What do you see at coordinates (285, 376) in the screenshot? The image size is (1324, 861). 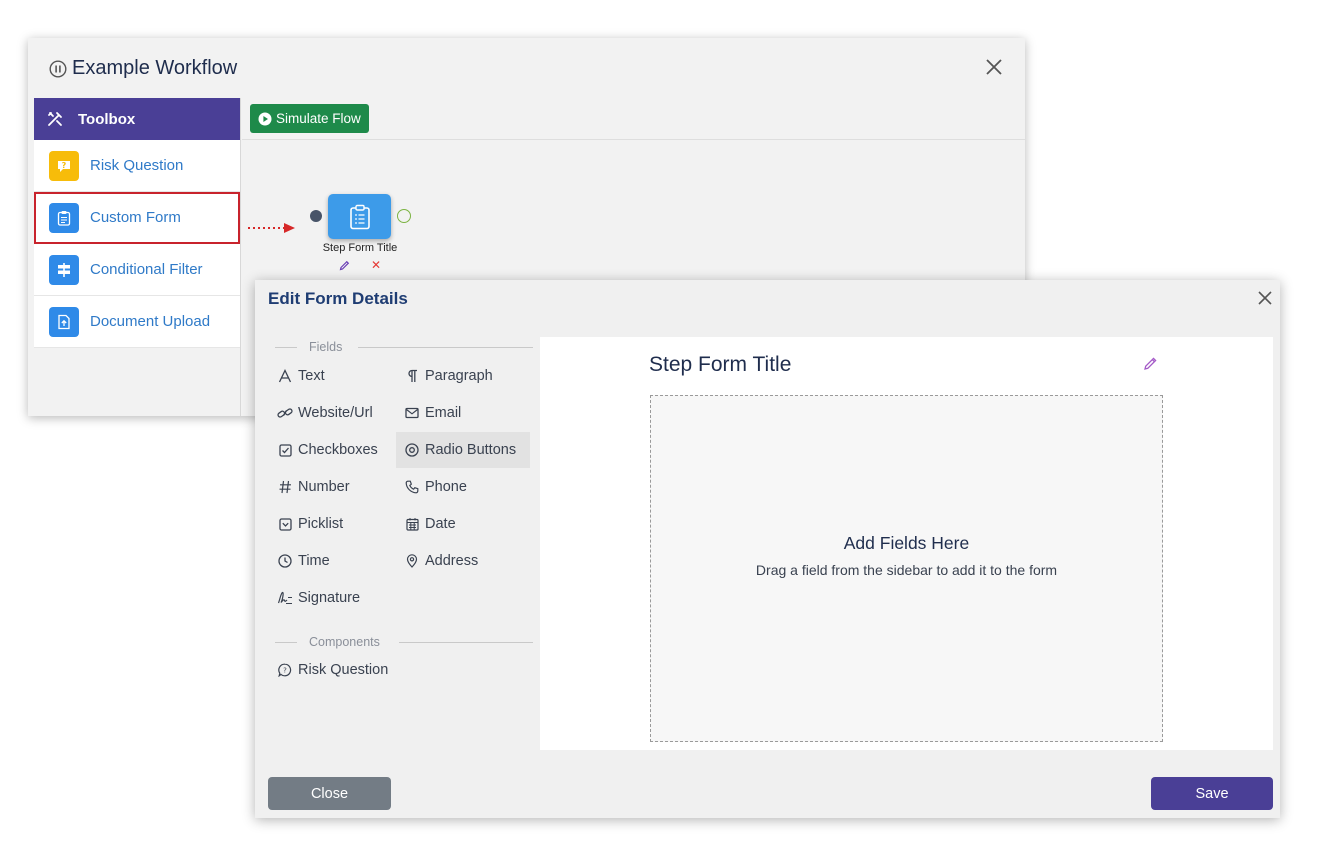 I see `text-icon` at bounding box center [285, 376].